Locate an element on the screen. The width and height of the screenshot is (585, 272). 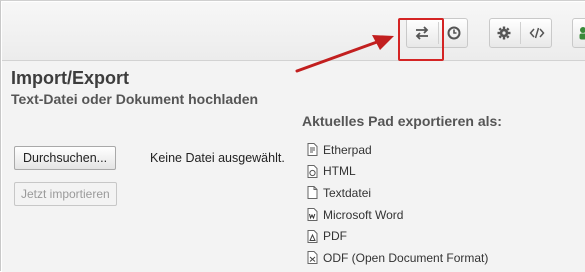
embed-code-icon is located at coordinates (537, 33).